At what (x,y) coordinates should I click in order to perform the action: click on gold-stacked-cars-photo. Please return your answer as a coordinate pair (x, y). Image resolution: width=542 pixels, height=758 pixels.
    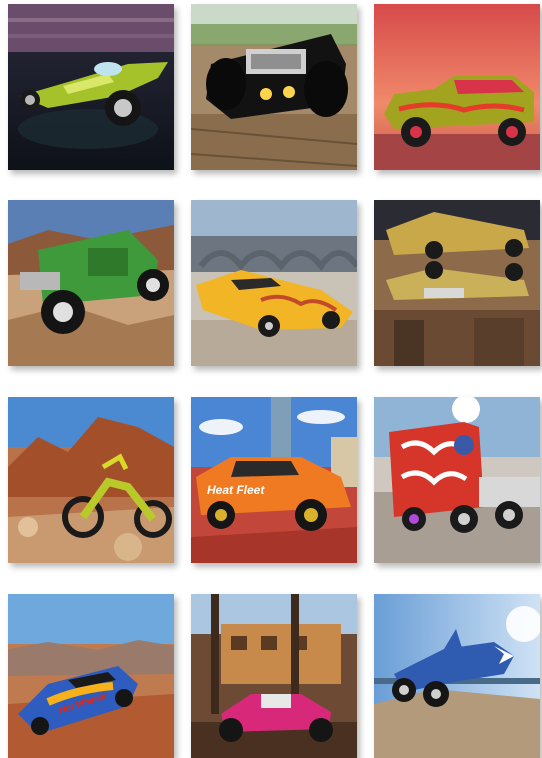
    Looking at the image, I should click on (457, 283).